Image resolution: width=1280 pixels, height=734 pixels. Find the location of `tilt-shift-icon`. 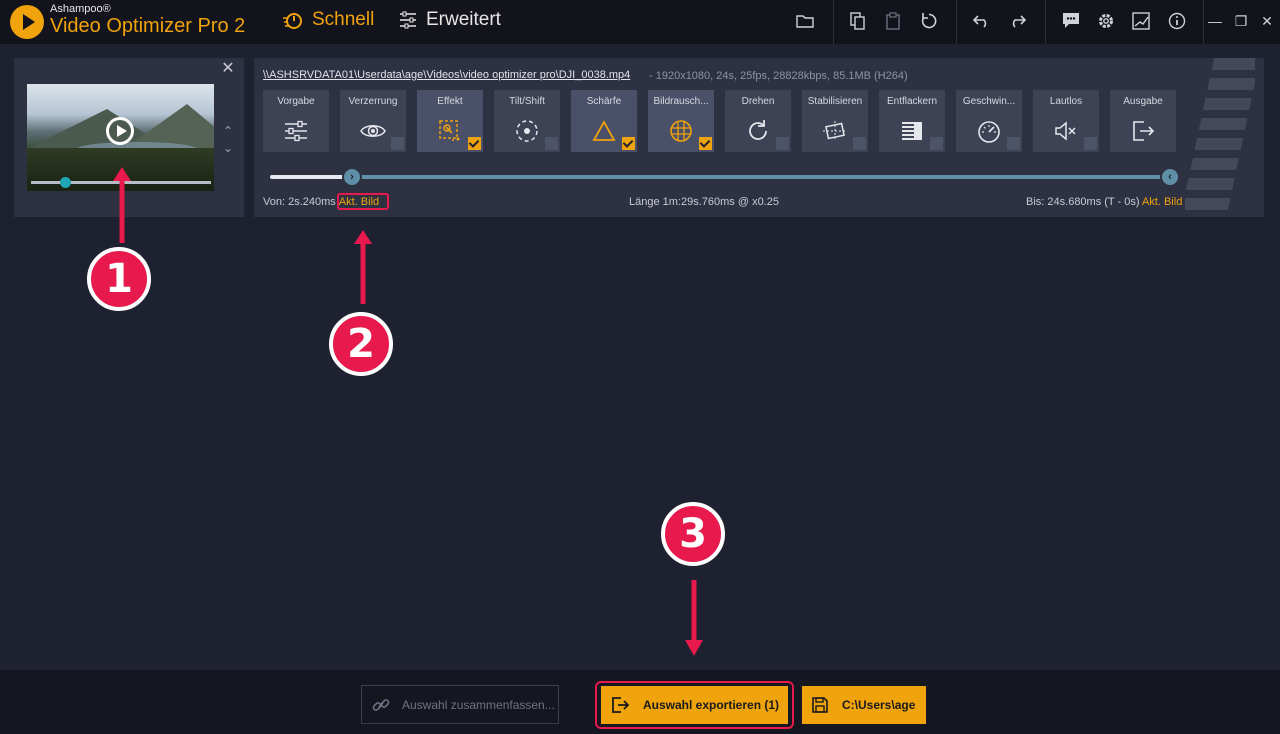

tilt-shift-icon is located at coordinates (527, 131).